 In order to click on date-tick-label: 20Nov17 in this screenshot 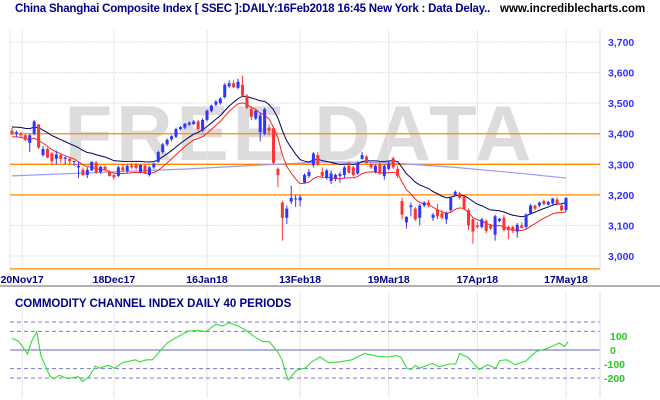, I will do `click(22, 280)`.